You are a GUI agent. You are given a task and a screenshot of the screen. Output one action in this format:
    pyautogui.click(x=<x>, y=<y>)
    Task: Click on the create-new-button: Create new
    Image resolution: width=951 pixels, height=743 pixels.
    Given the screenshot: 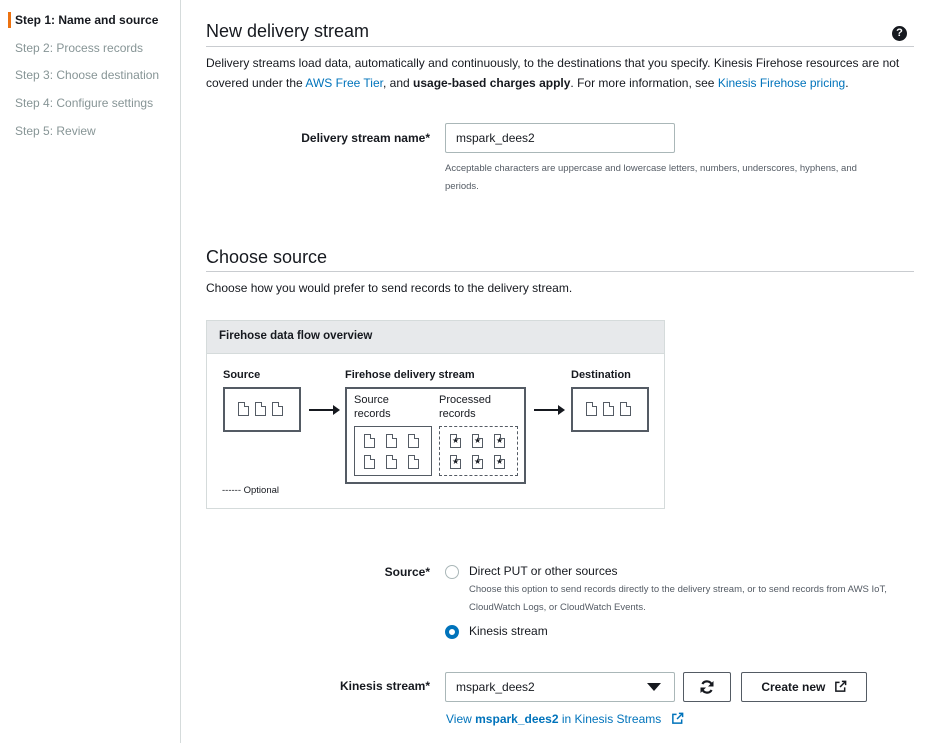 What is the action you would take?
    pyautogui.click(x=804, y=687)
    